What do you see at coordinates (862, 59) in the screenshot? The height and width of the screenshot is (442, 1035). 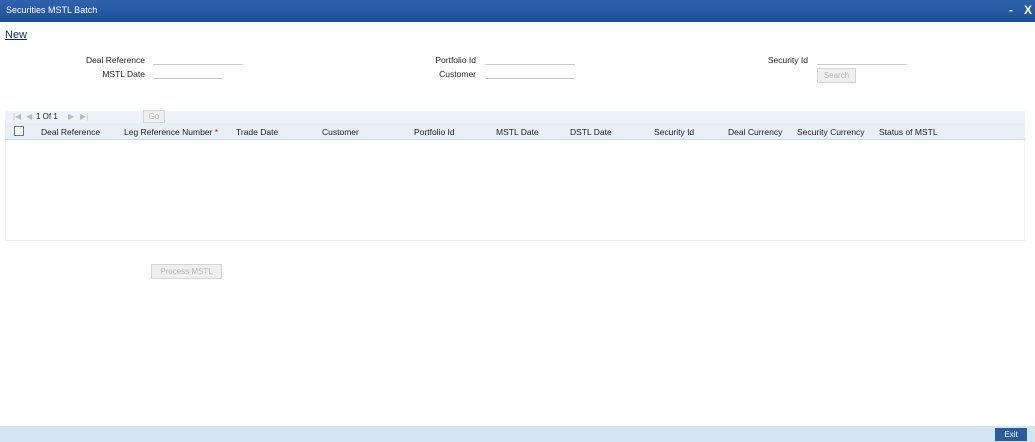 I see `security-id-field` at bounding box center [862, 59].